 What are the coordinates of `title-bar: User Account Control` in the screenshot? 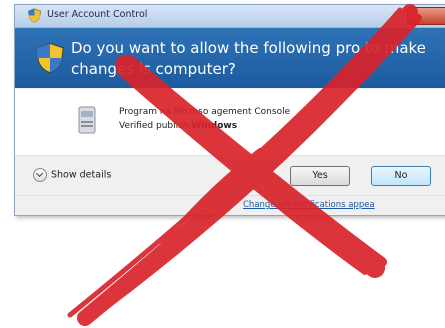 It's located at (230, 16).